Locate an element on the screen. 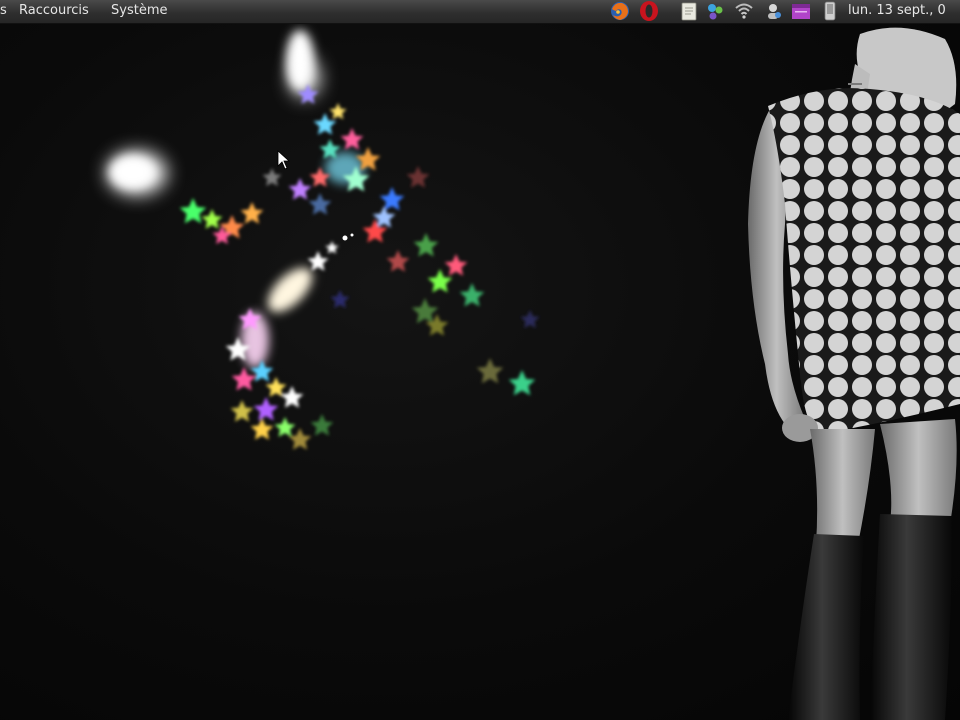 This screenshot has width=960, height=720. wifi-icon is located at coordinates (744, 11).